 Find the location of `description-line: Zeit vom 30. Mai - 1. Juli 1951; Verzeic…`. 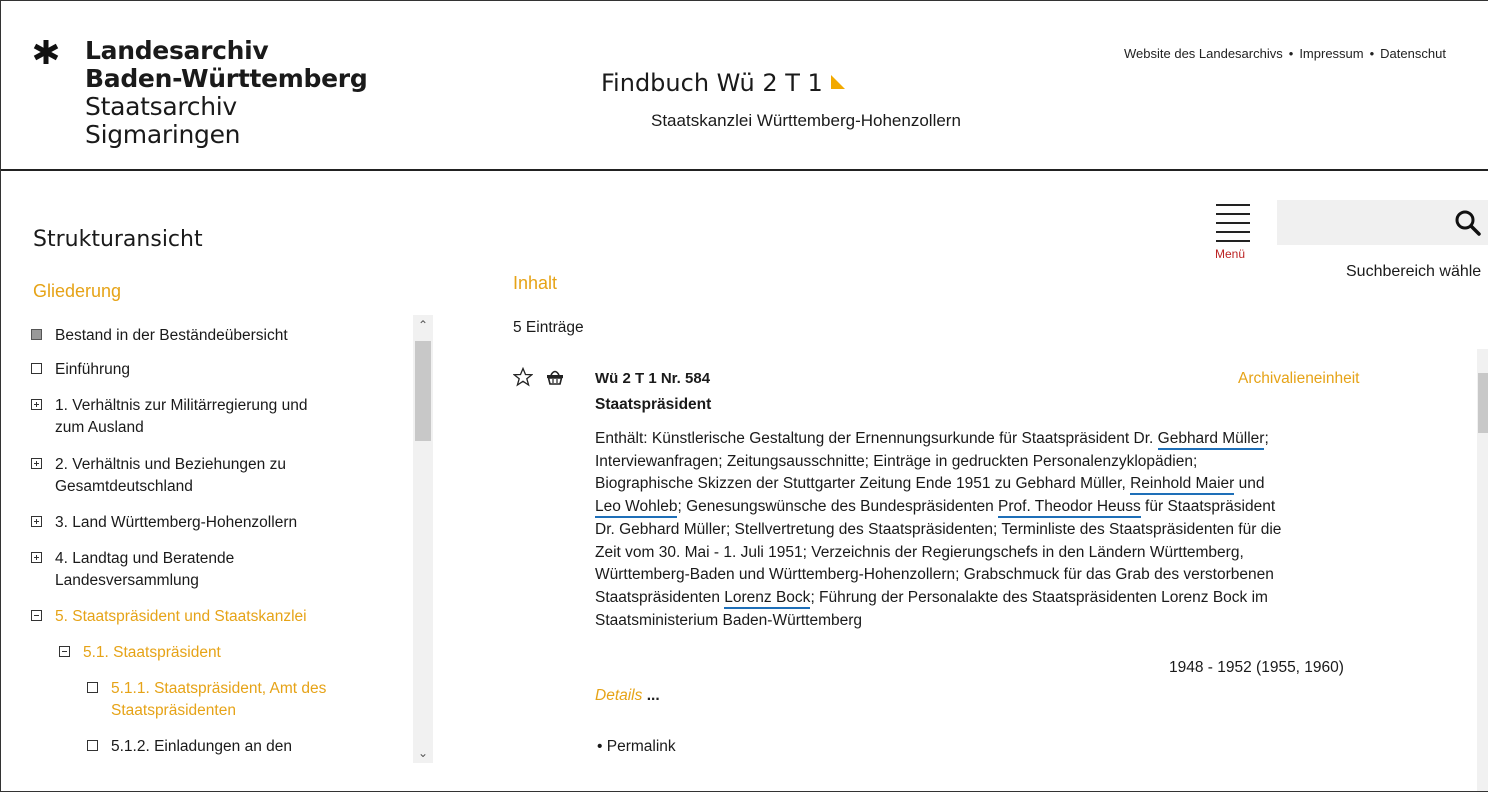

description-line: Zeit vom 30. Mai - 1. Juli 1951; Verzeic… is located at coordinates (990, 553).